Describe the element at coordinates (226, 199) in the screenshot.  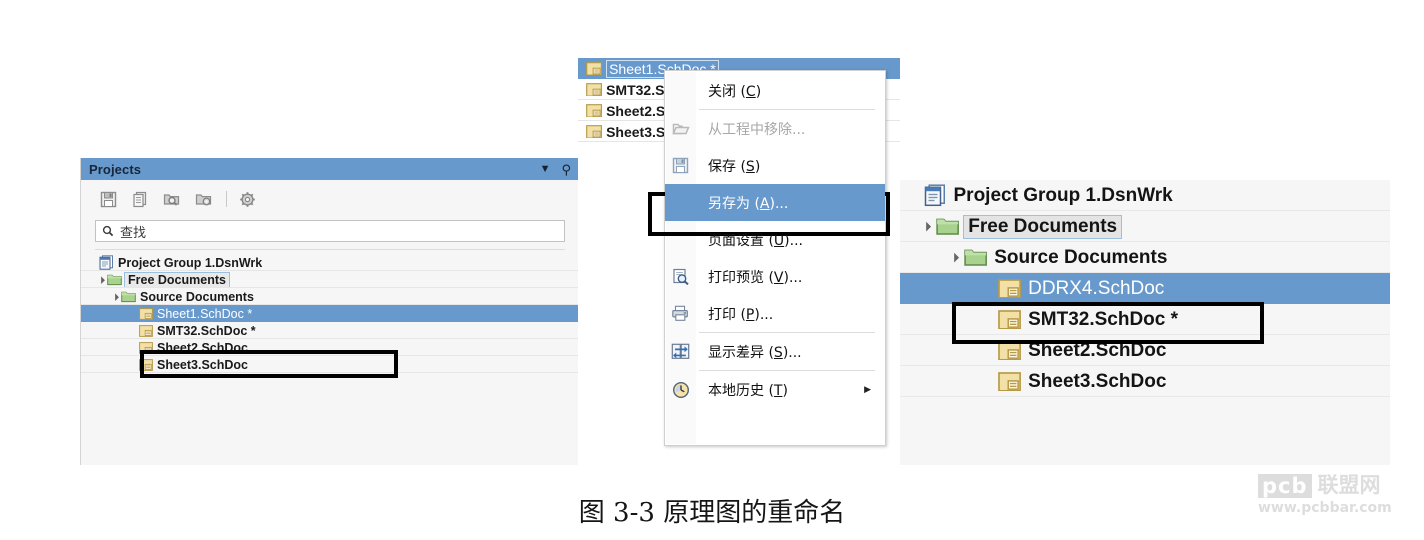
I see `toolbar-divider` at that location.